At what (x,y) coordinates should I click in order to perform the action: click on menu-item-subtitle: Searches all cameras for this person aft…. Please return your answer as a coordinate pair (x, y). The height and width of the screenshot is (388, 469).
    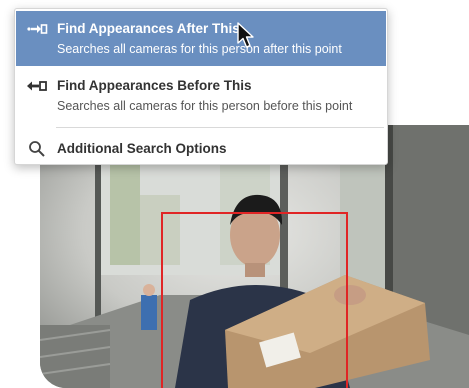
    Looking at the image, I should click on (199, 49).